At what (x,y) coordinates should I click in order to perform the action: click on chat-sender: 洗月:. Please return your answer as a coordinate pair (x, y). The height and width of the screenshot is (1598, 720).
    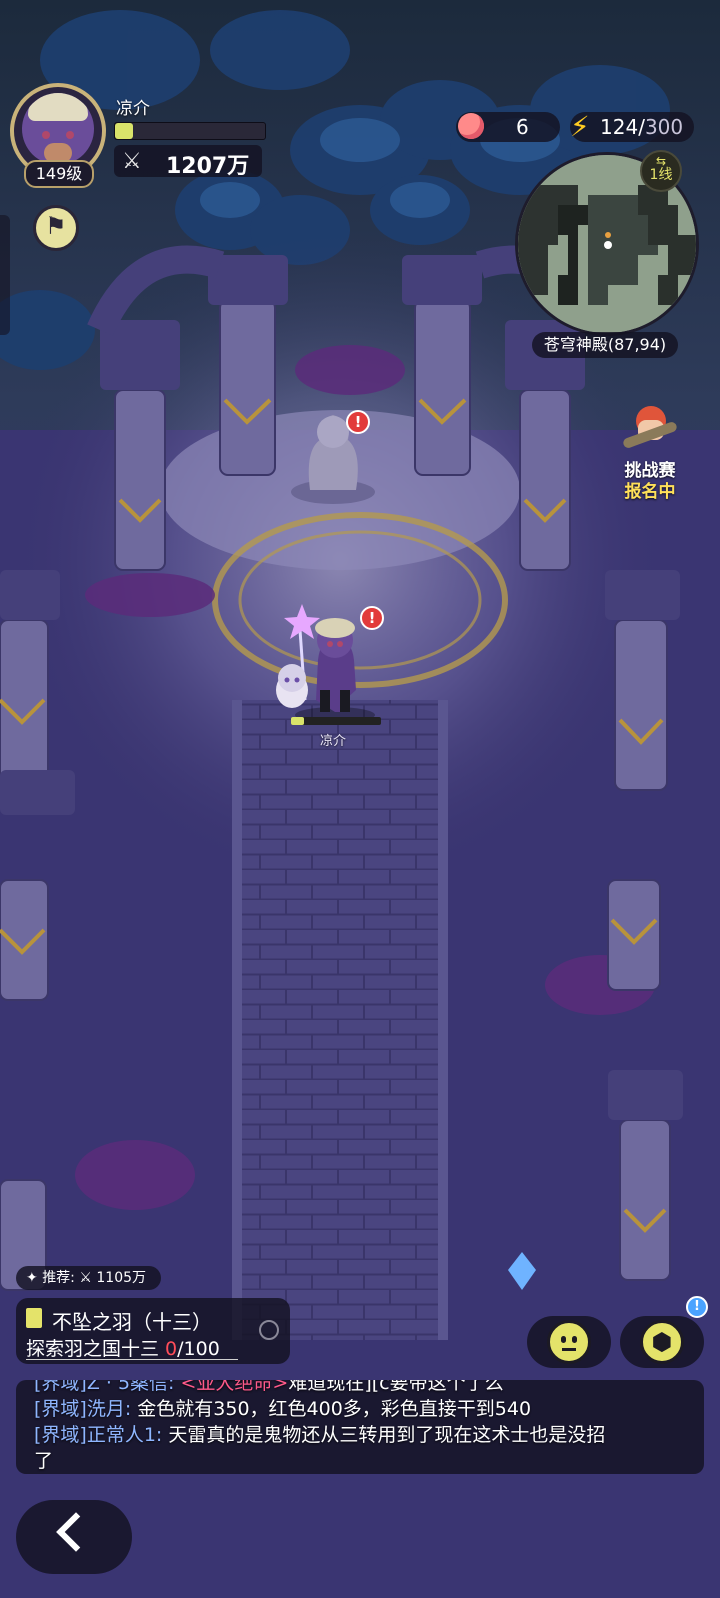
    Looking at the image, I should click on (112, 1409).